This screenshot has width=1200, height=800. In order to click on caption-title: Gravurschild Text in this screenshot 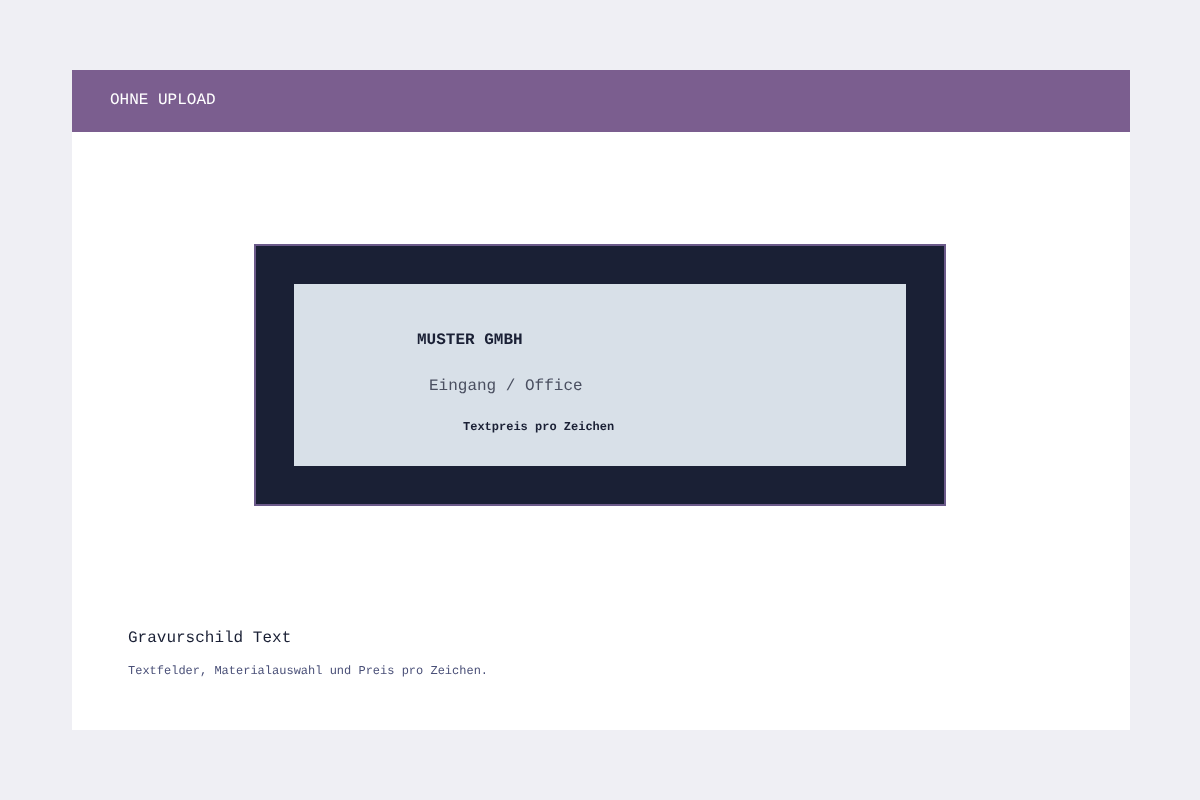, I will do `click(211, 639)`.